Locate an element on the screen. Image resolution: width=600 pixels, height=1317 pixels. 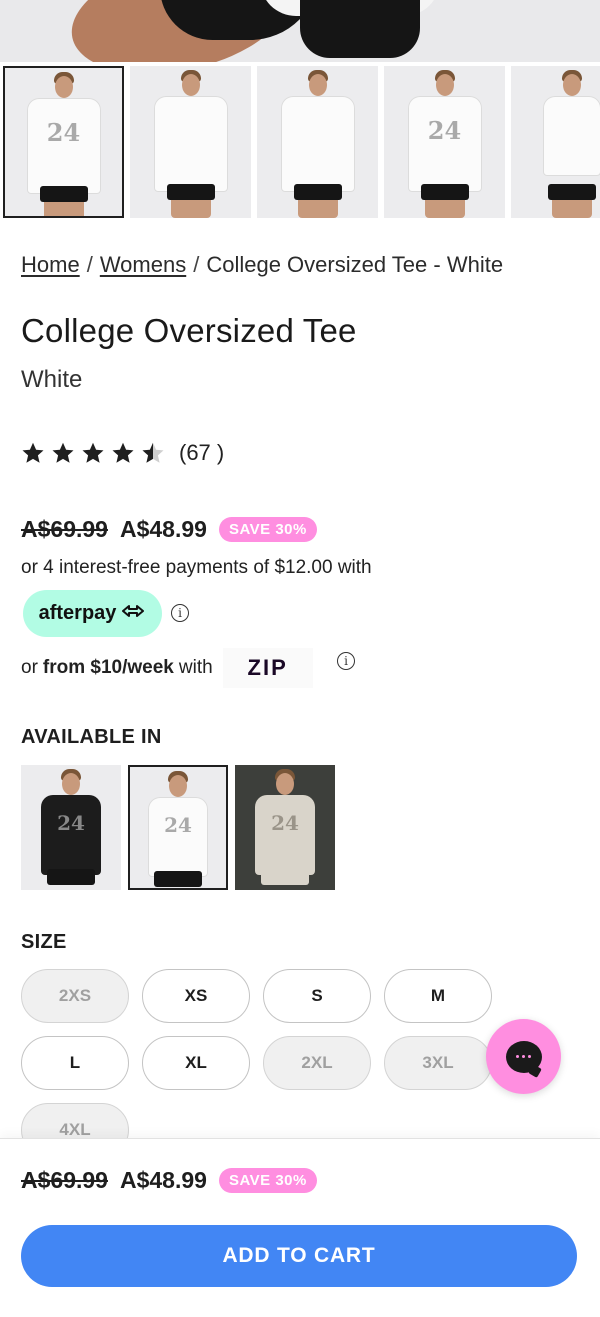
size-option-2xl: 2XL is located at coordinates (317, 1063).